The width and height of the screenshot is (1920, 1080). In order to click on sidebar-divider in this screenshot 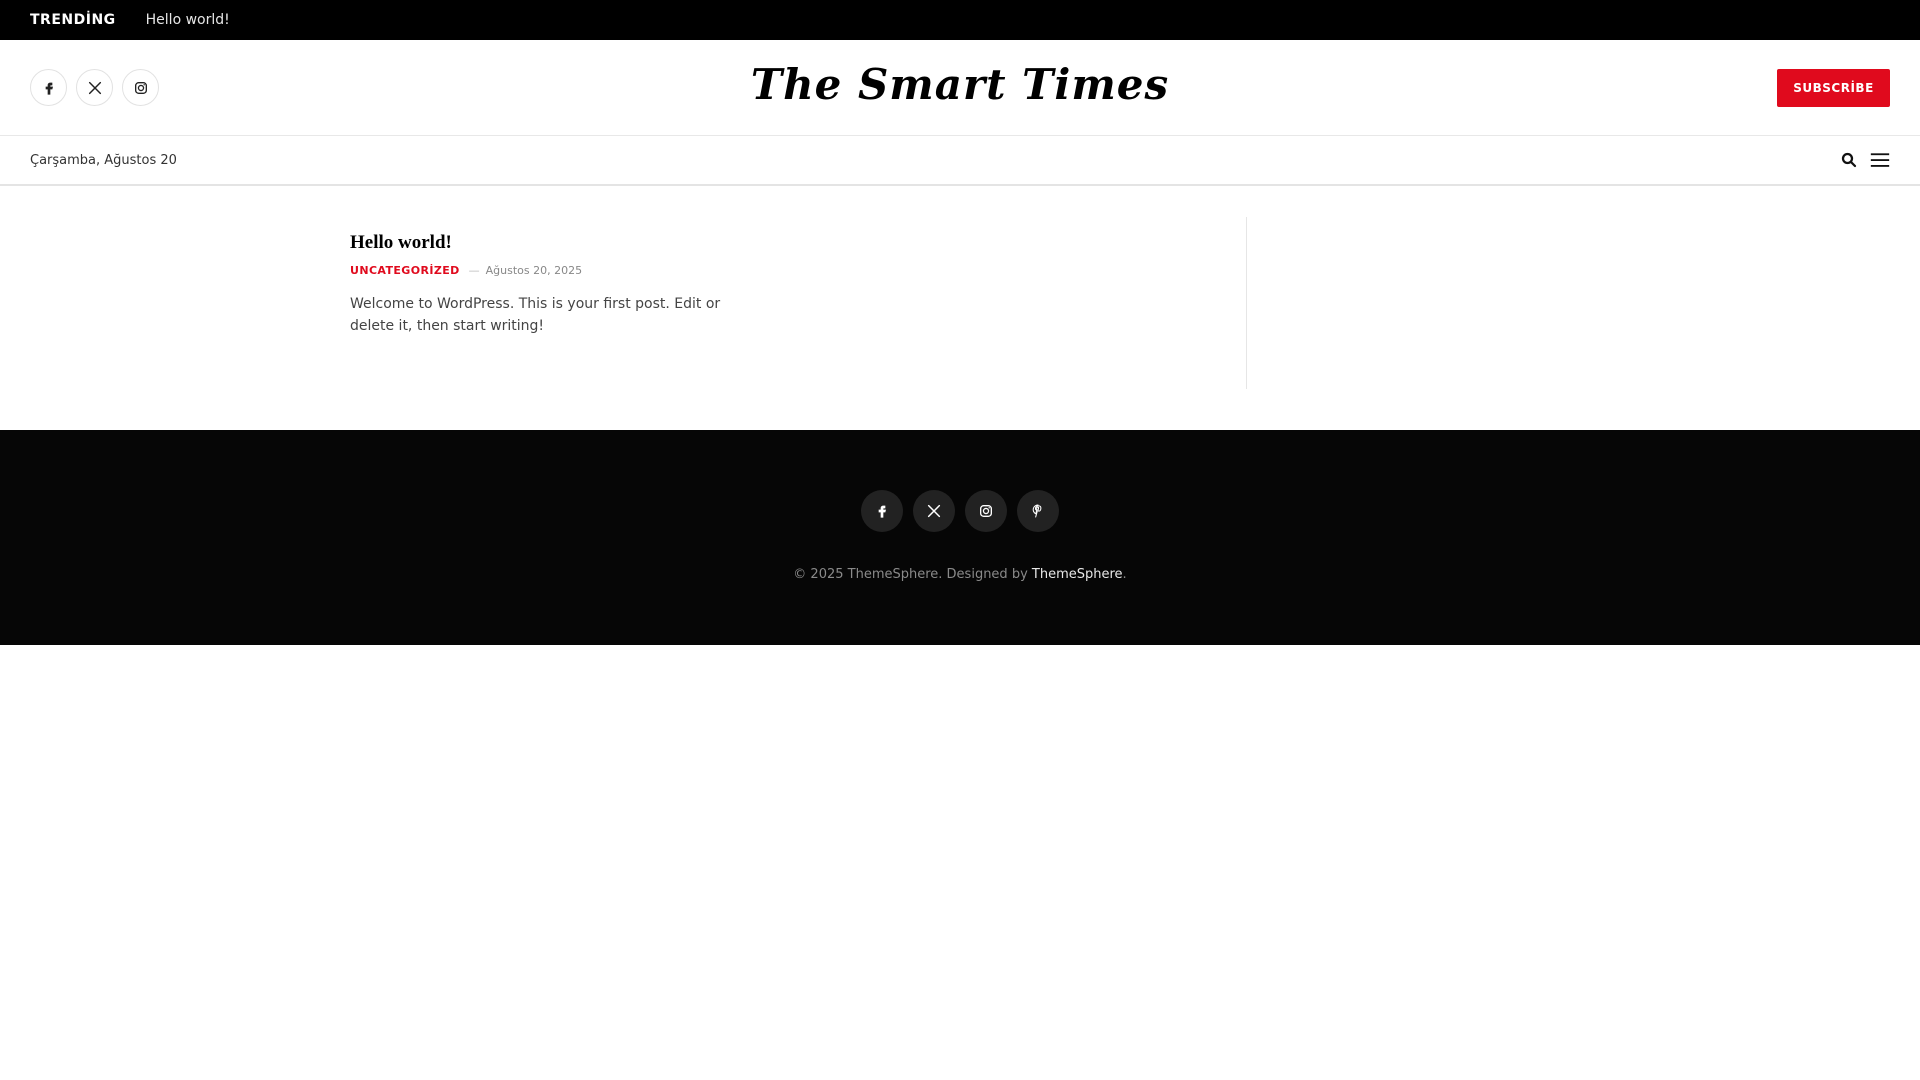, I will do `click(1246, 303)`.